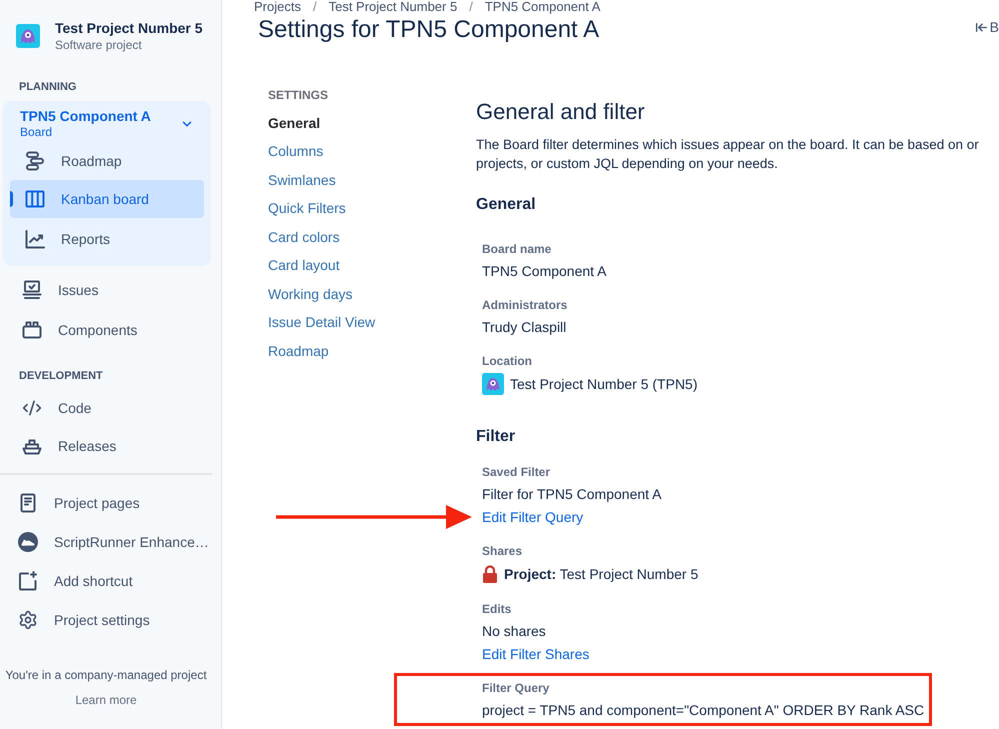 The height and width of the screenshot is (729, 999). Describe the element at coordinates (28, 502) in the screenshot. I see `document-icon` at that location.